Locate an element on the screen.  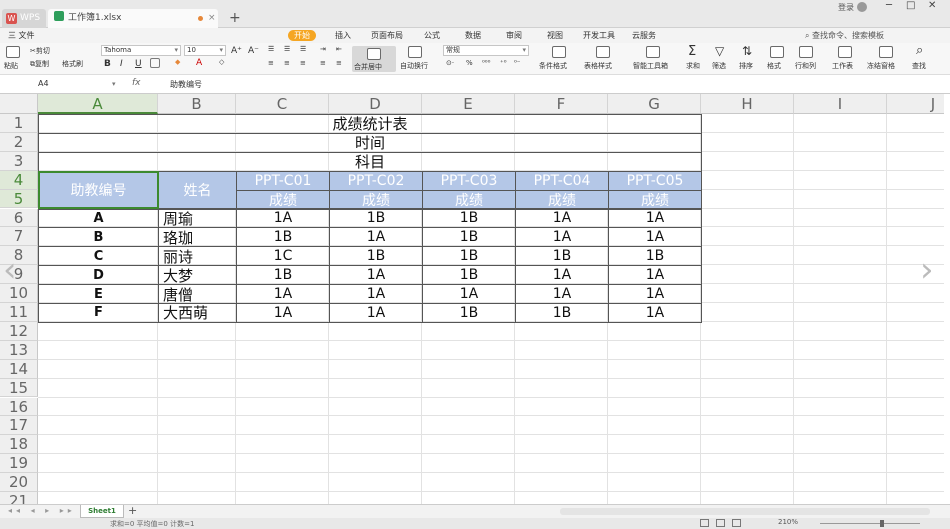
record-id-cell: D is located at coordinates (98, 275).